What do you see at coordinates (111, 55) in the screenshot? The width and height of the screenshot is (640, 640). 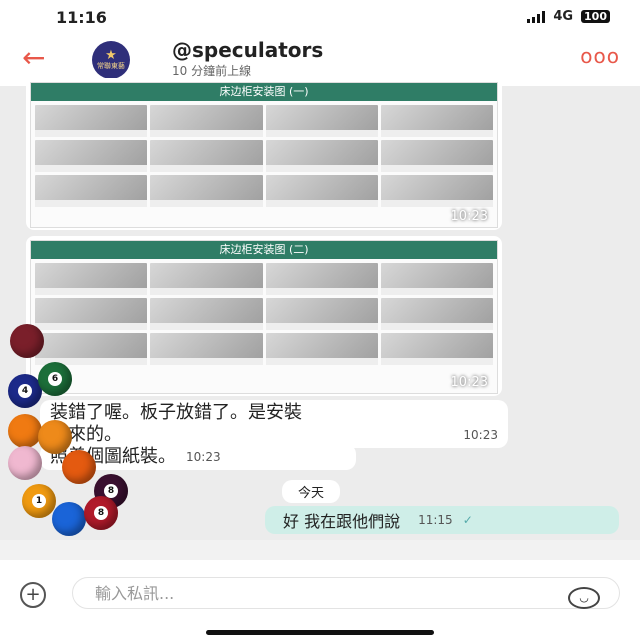 I see `avatar-logo-icon: ★` at bounding box center [111, 55].